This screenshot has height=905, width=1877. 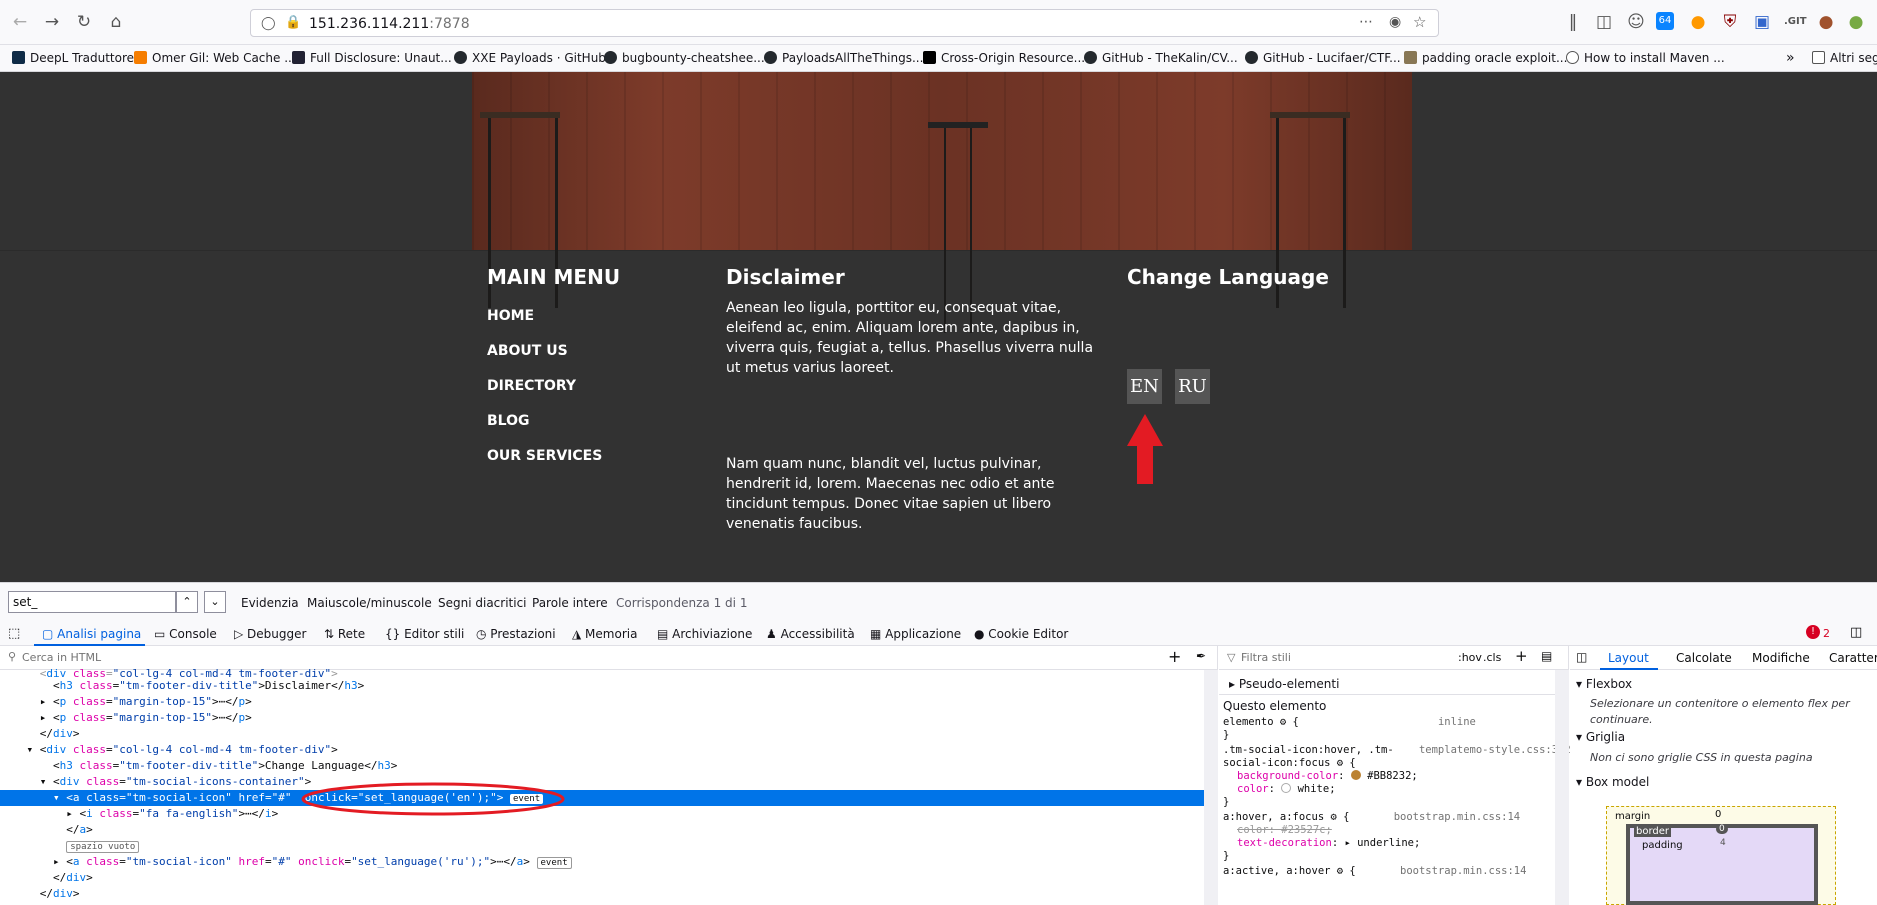 What do you see at coordinates (544, 456) in the screenshot?
I see `menu-our-services: OUR SERVICES` at bounding box center [544, 456].